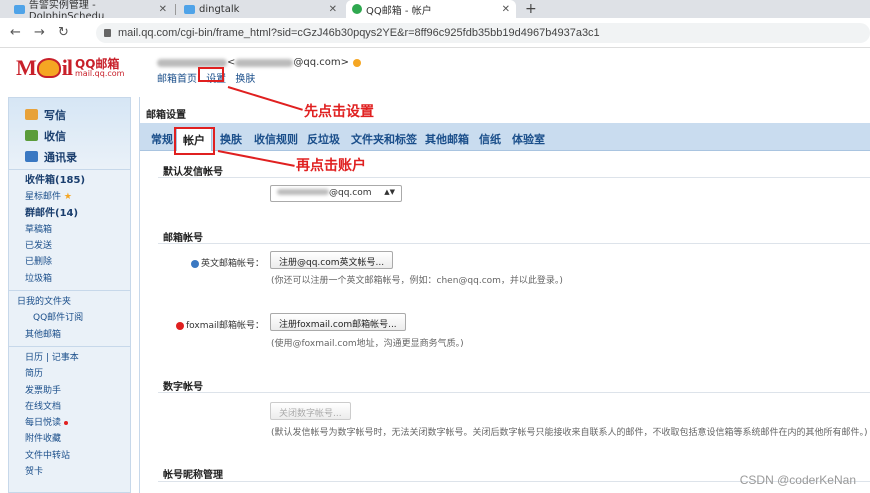  I want to click on contacts-button: 通讯录, so click(77, 156).